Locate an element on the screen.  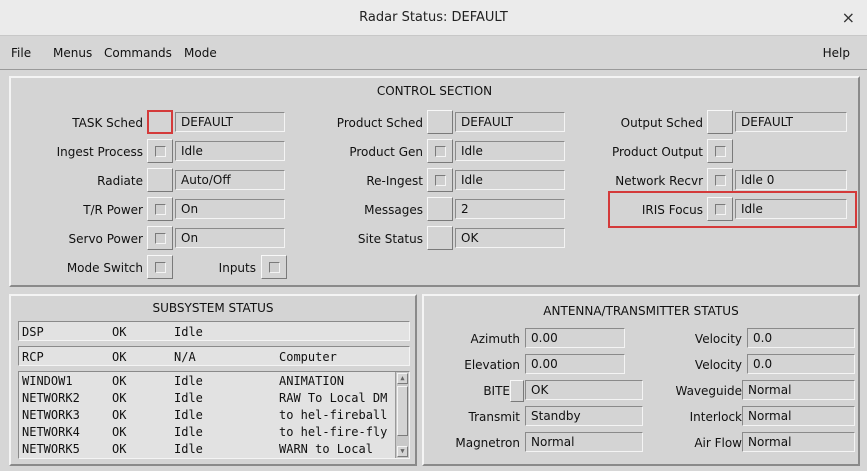
subsystem-scrollbar: ▲ ▼ is located at coordinates (402, 415).